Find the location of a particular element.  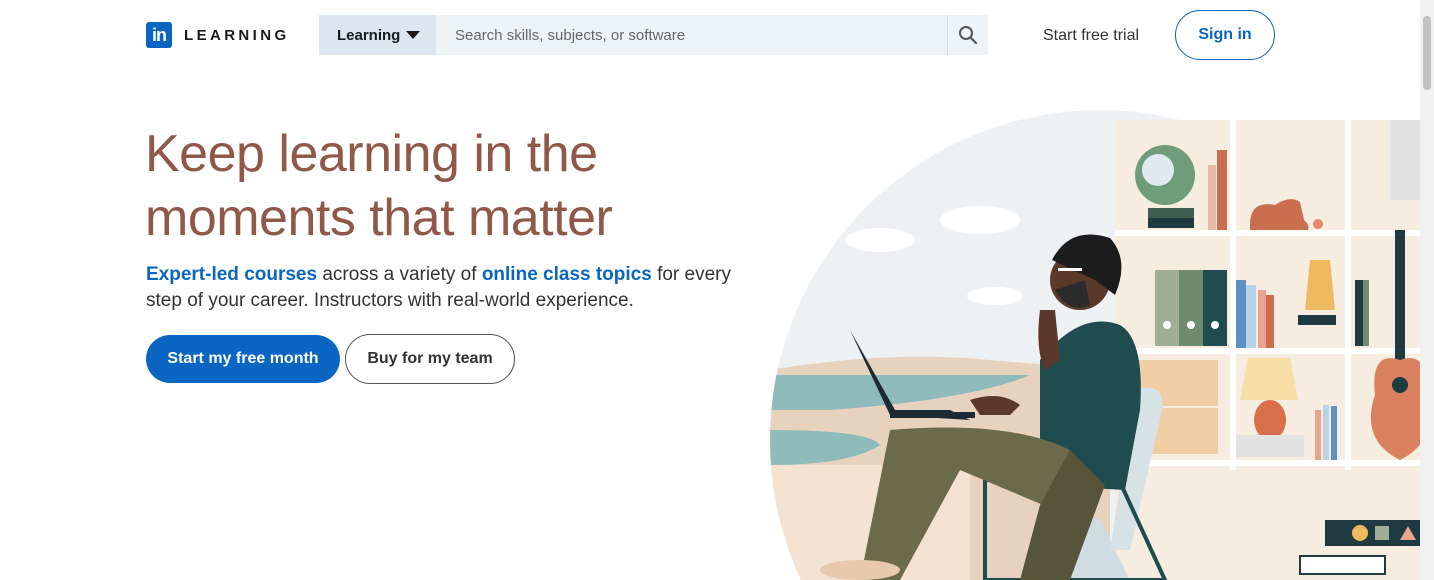

start-free-month-button: Start my free month is located at coordinates (243, 359).